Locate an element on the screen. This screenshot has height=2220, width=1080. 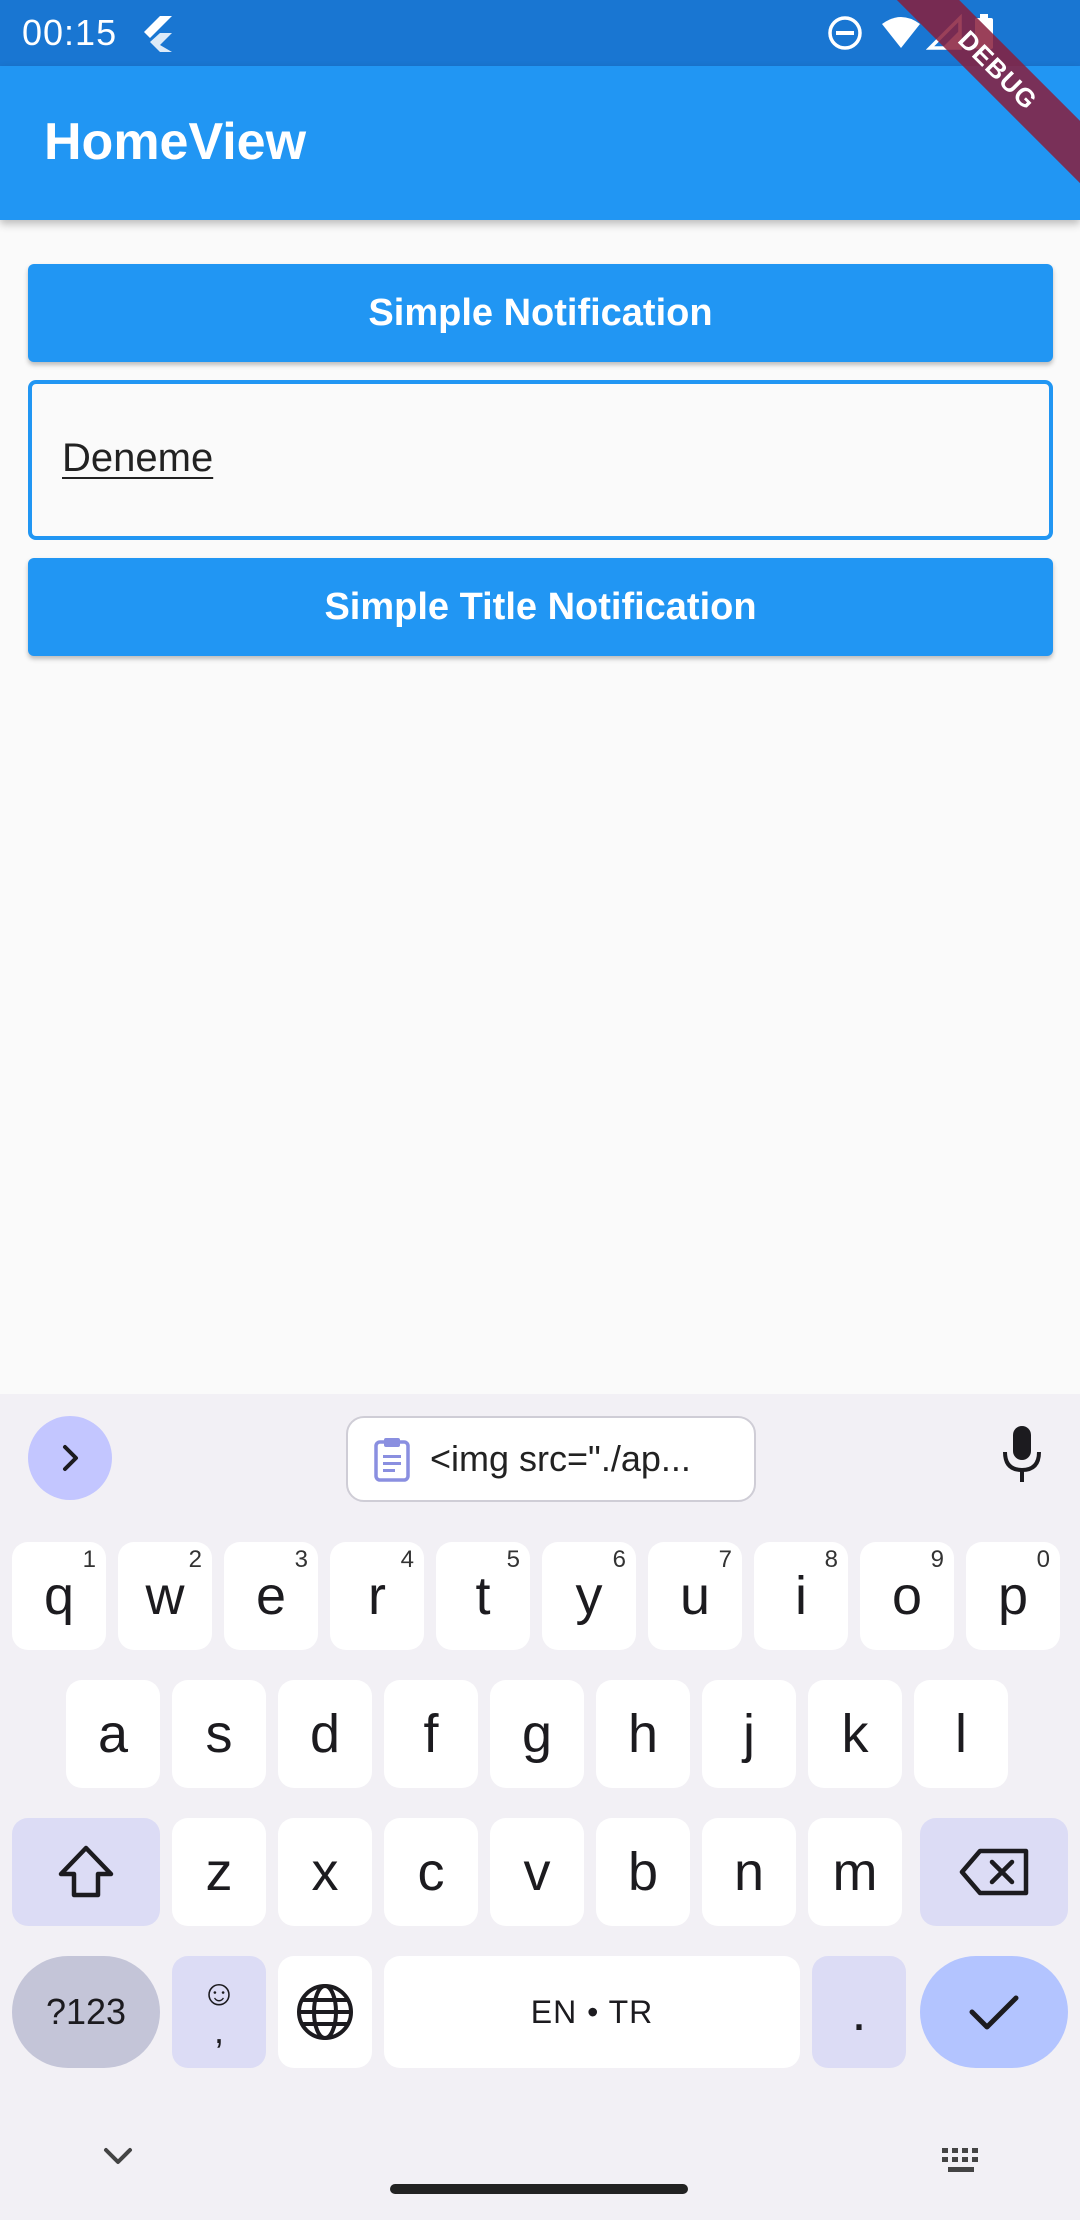
key-d: d is located at coordinates (325, 1734).